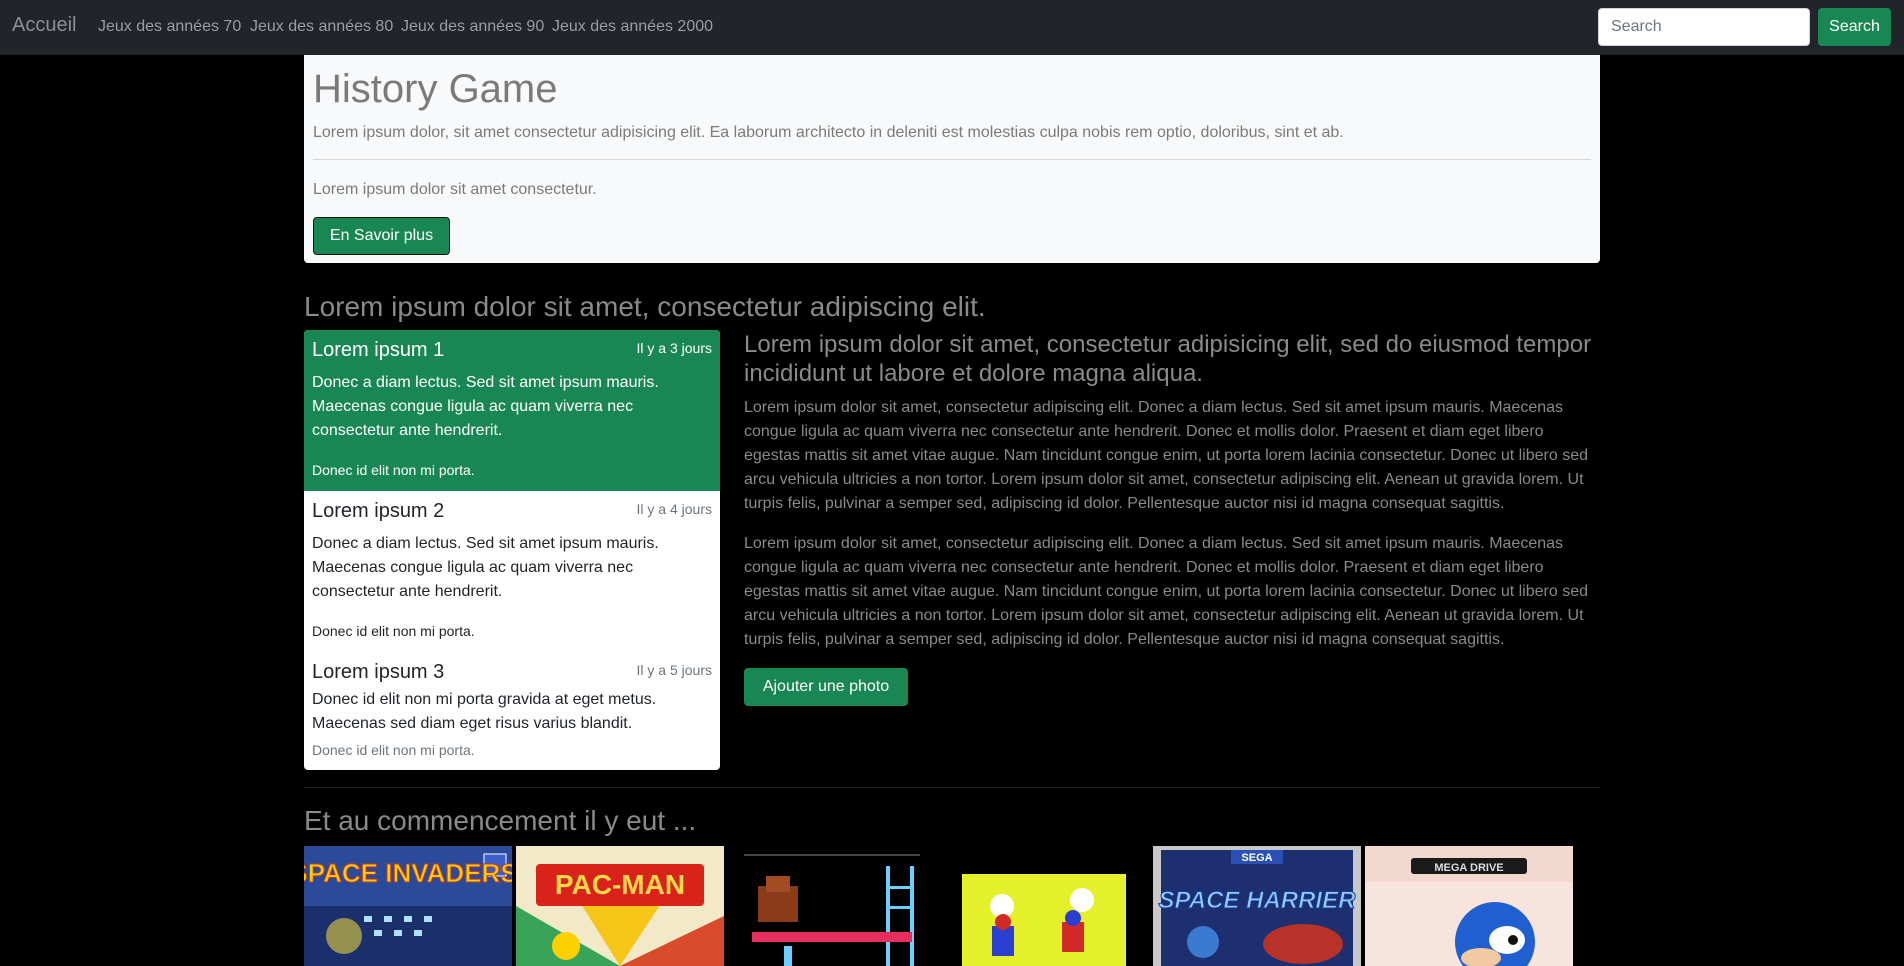 The width and height of the screenshot is (1904, 966). What do you see at coordinates (321, 27) in the screenshot?
I see `nav-link-80s: Jeux des années 80` at bounding box center [321, 27].